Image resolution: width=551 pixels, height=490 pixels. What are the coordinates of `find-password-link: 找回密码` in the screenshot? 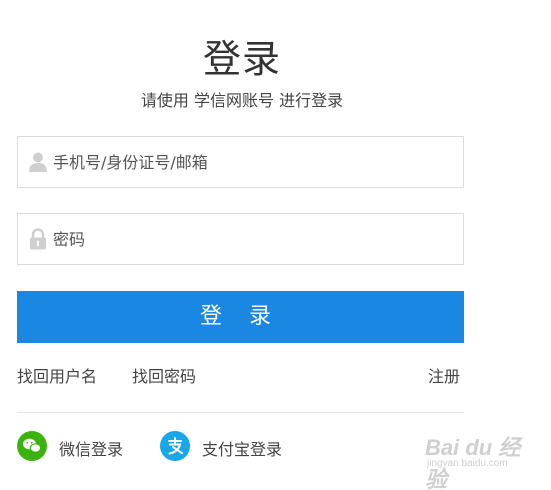 It's located at (164, 375).